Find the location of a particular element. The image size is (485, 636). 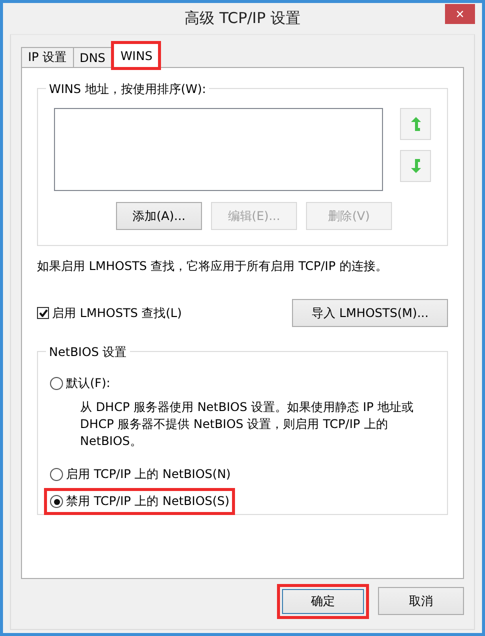

address-list is located at coordinates (218, 149).